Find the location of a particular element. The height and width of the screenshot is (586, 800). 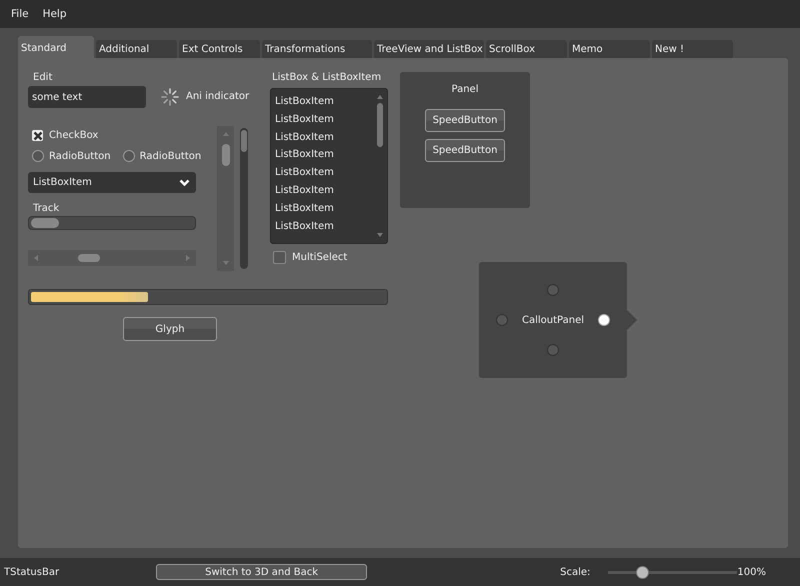

checkbox: CheckBox is located at coordinates (114, 135).